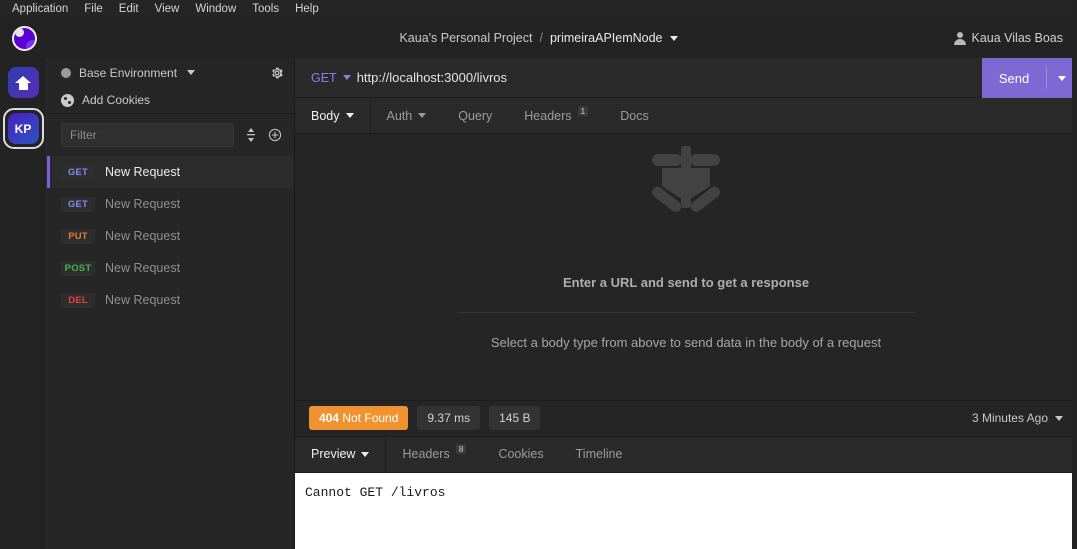 The height and width of the screenshot is (549, 1077). Describe the element at coordinates (116, 100) in the screenshot. I see `add-cookies-label: Add Cookies` at that location.